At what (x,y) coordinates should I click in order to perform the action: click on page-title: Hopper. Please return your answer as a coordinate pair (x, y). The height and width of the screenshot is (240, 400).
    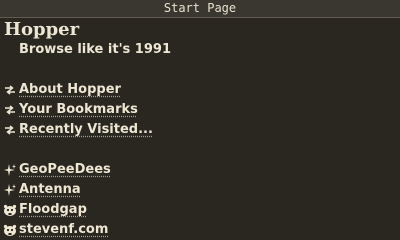
    Looking at the image, I should click on (42, 29).